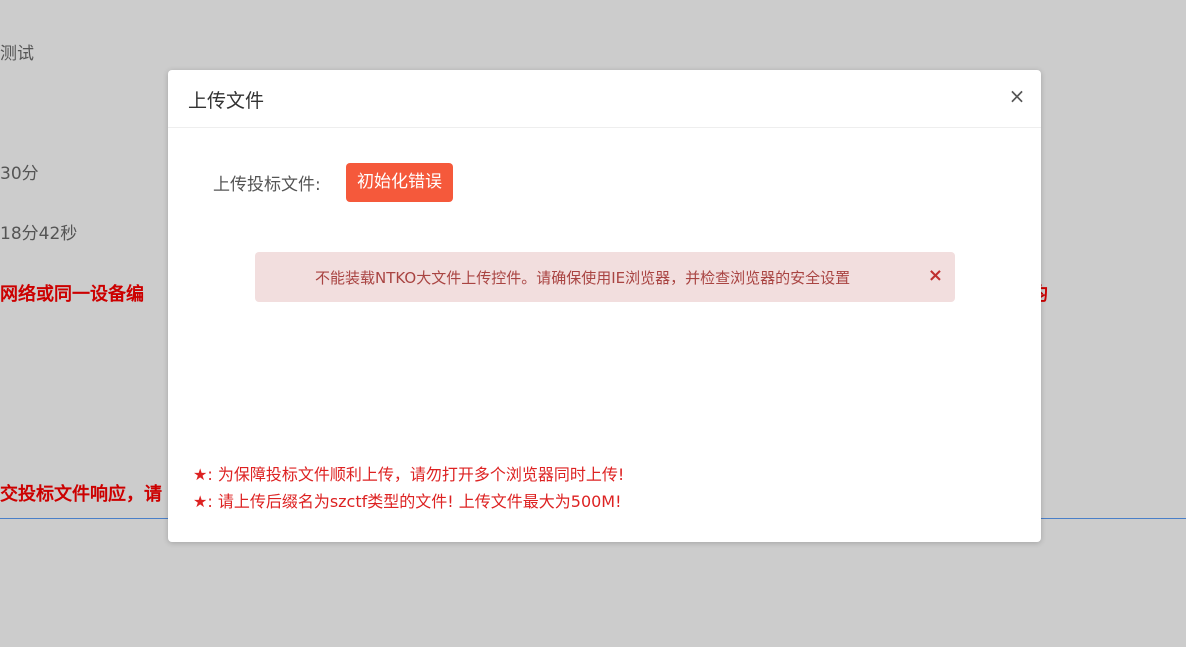 This screenshot has height=647, width=1186. What do you see at coordinates (407, 501) in the screenshot?
I see `upload-note-file-type: ★: 请上传后缀名为szctf类型的文件! 上传文件最大为500M!` at bounding box center [407, 501].